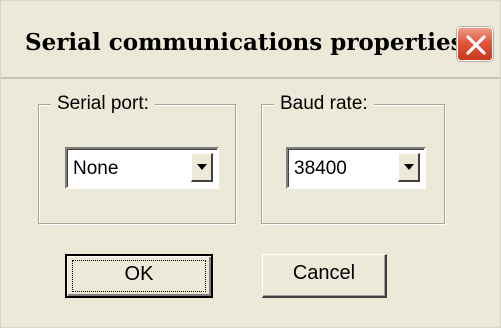  I want to click on serial-port-label: Serial port:, so click(103, 104).